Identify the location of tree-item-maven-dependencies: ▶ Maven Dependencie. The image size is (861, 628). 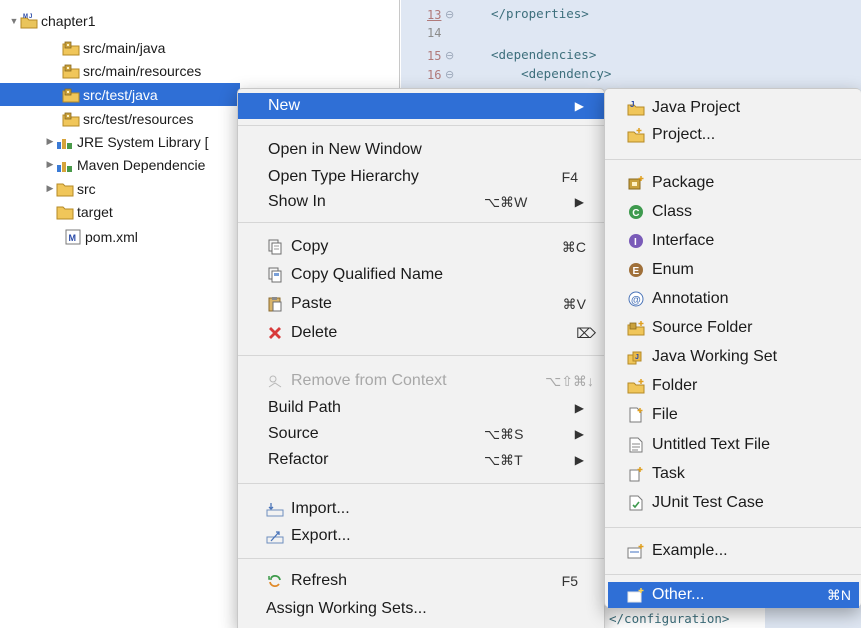
(120, 164).